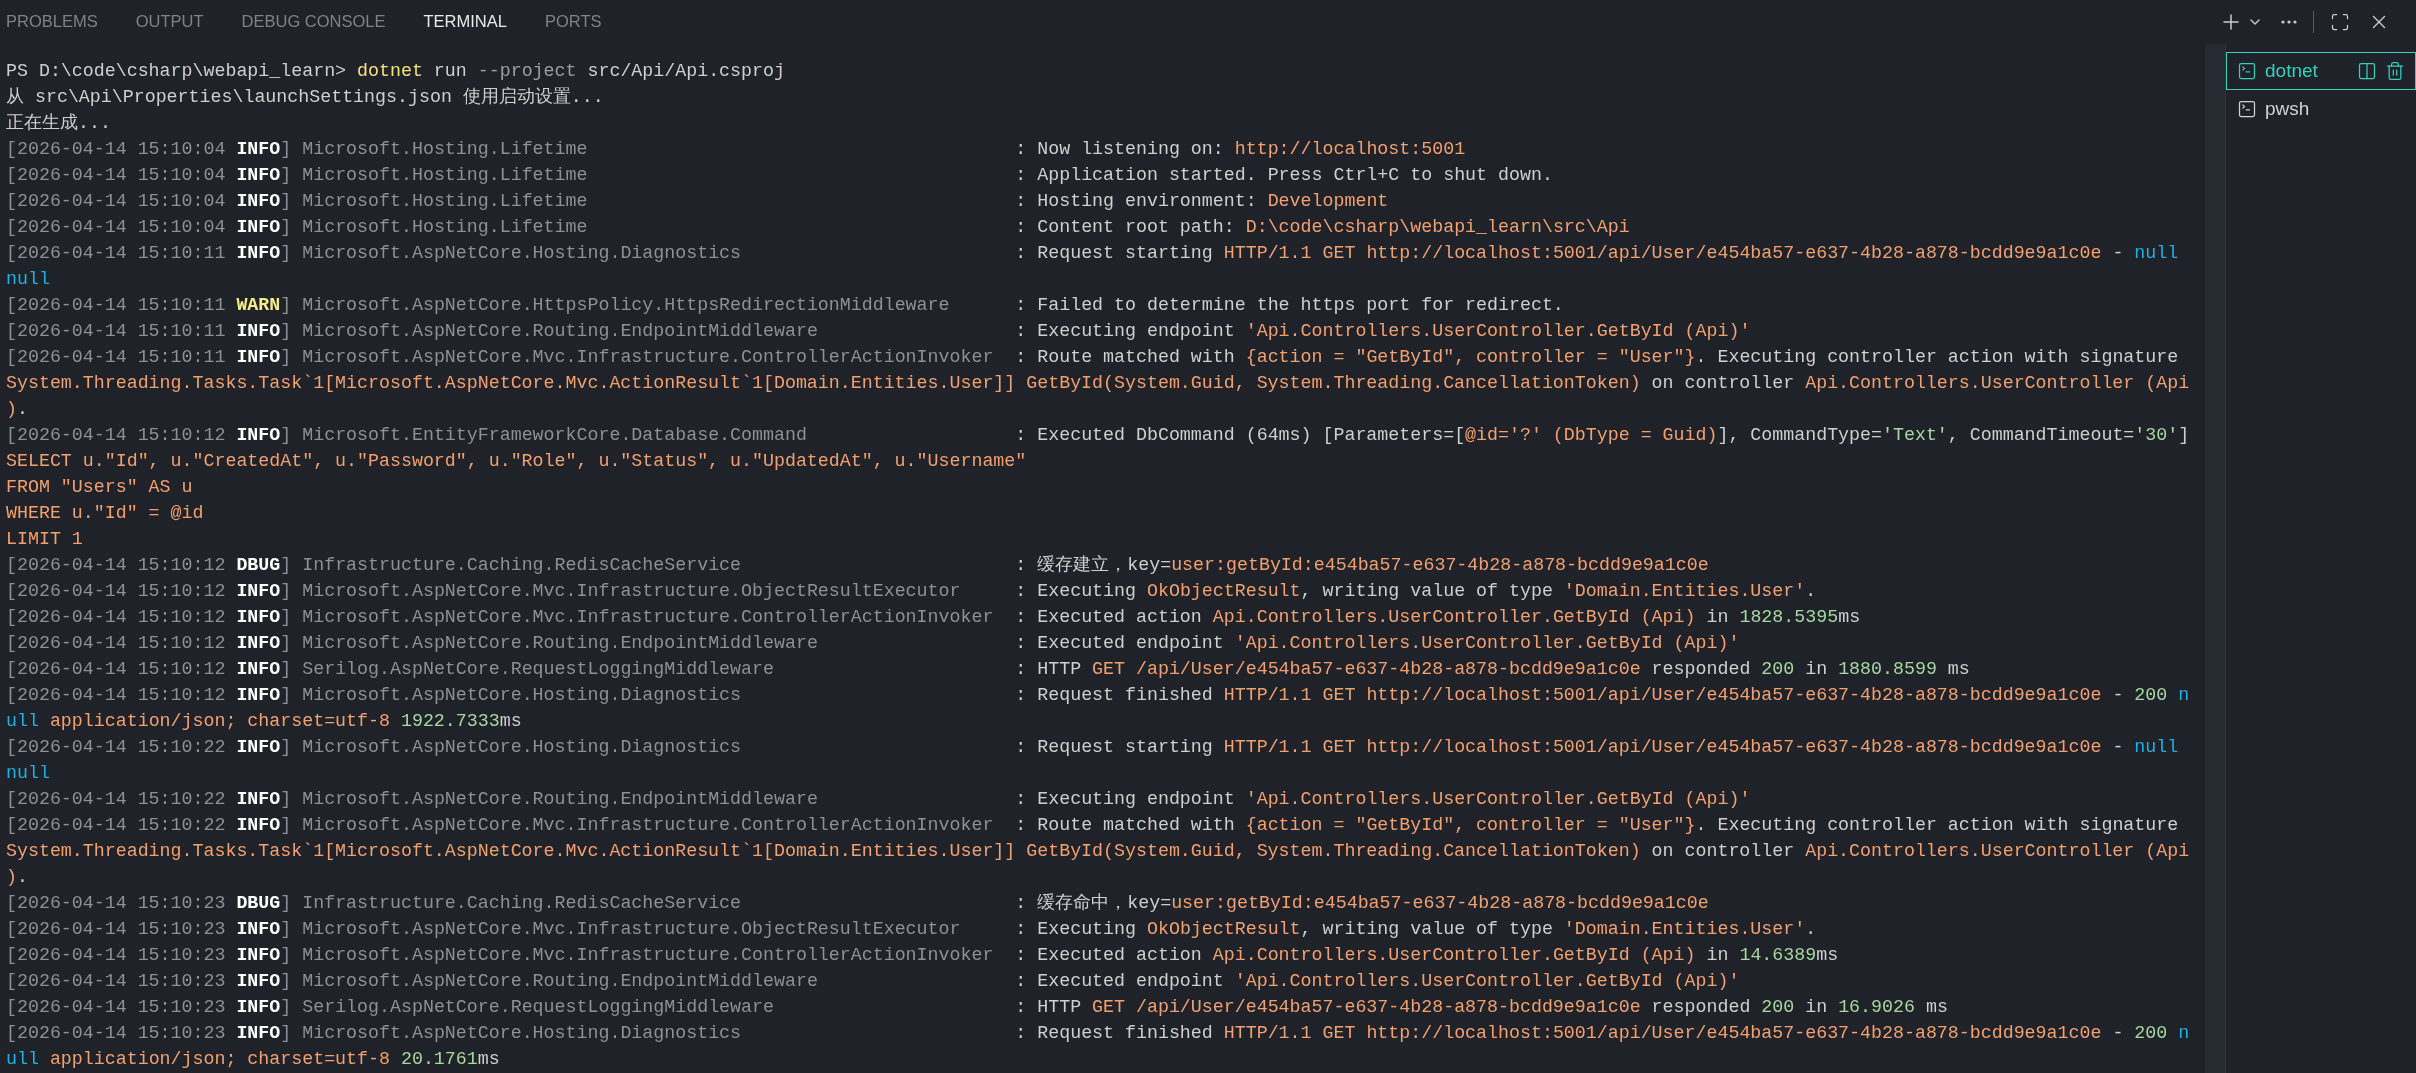 This screenshot has width=2416, height=1073. Describe the element at coordinates (169, 22) in the screenshot. I see `panel-tab: OUTPUT` at that location.